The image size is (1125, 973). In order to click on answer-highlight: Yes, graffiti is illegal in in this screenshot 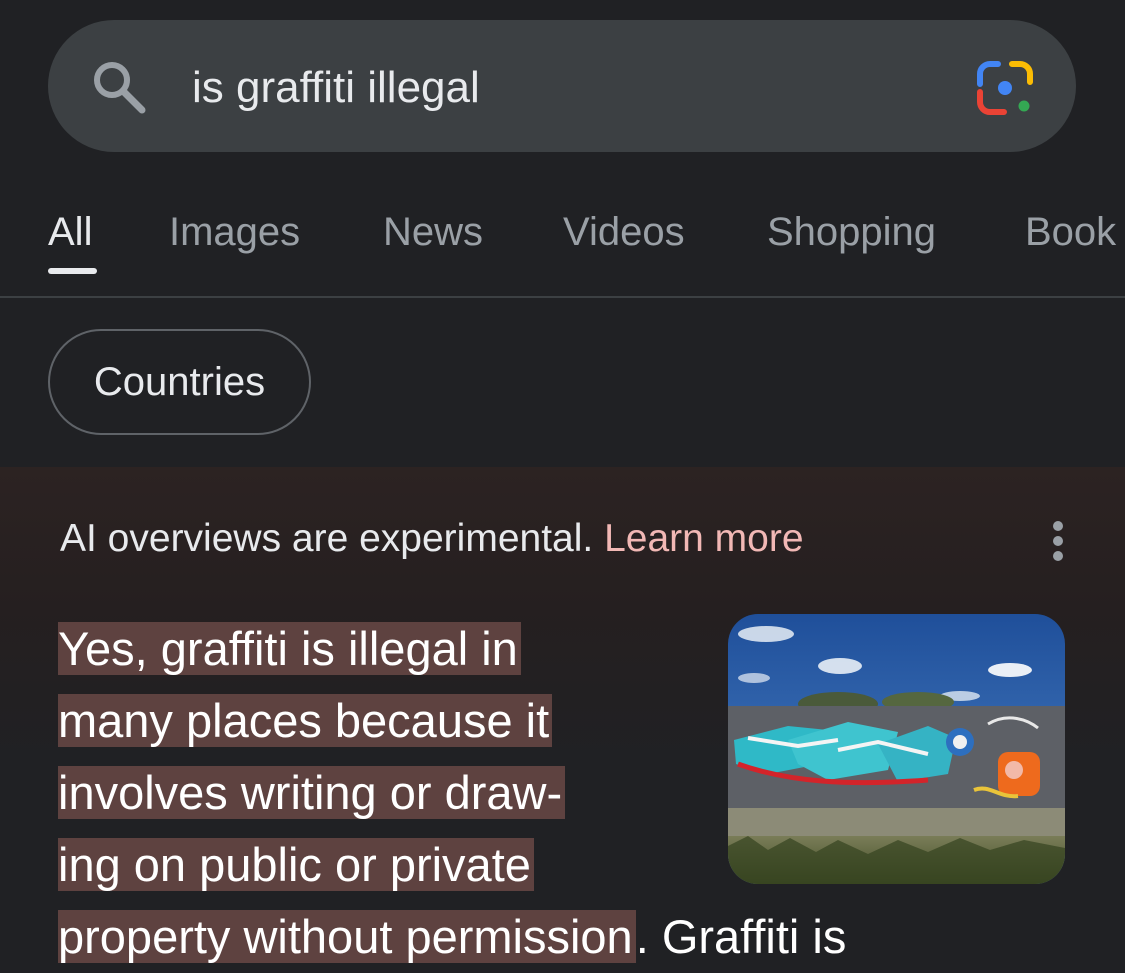, I will do `click(289, 648)`.